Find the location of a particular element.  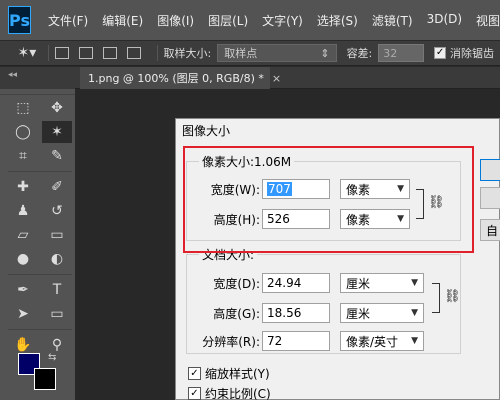

background-color-swatch is located at coordinates (45, 379).